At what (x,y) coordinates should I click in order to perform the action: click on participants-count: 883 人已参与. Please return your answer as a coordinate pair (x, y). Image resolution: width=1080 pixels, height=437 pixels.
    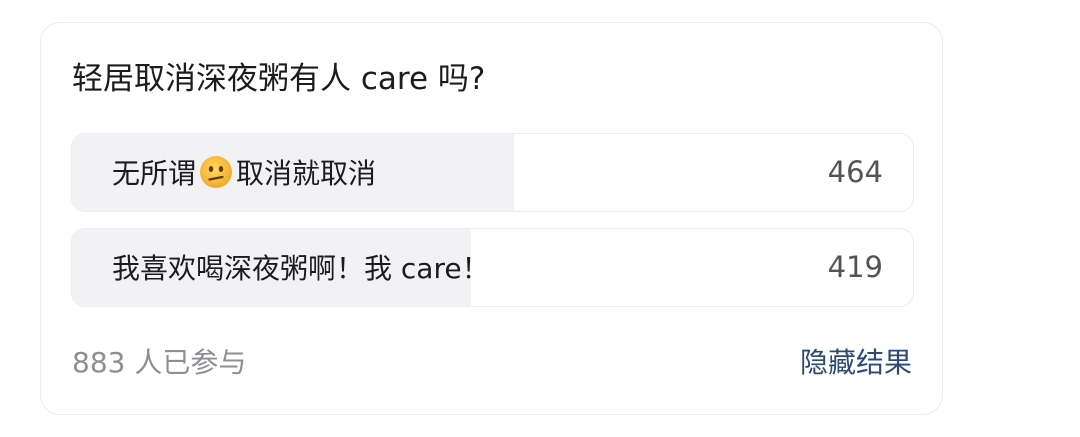
    Looking at the image, I should click on (159, 362).